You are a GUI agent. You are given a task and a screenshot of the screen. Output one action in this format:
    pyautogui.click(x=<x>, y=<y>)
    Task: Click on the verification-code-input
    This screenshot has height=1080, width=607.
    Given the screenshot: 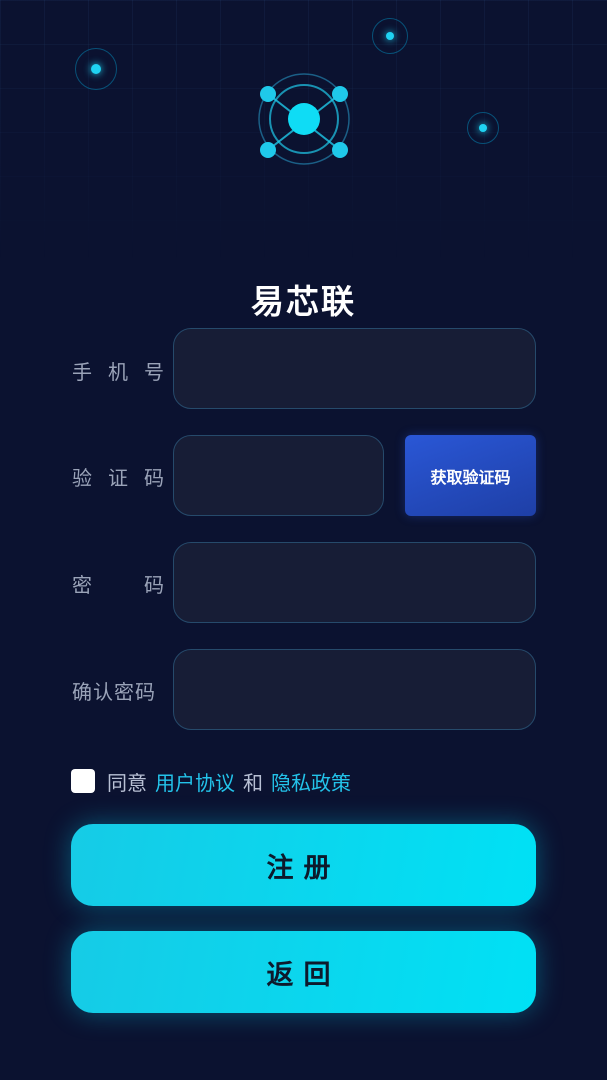 What is the action you would take?
    pyautogui.click(x=278, y=475)
    